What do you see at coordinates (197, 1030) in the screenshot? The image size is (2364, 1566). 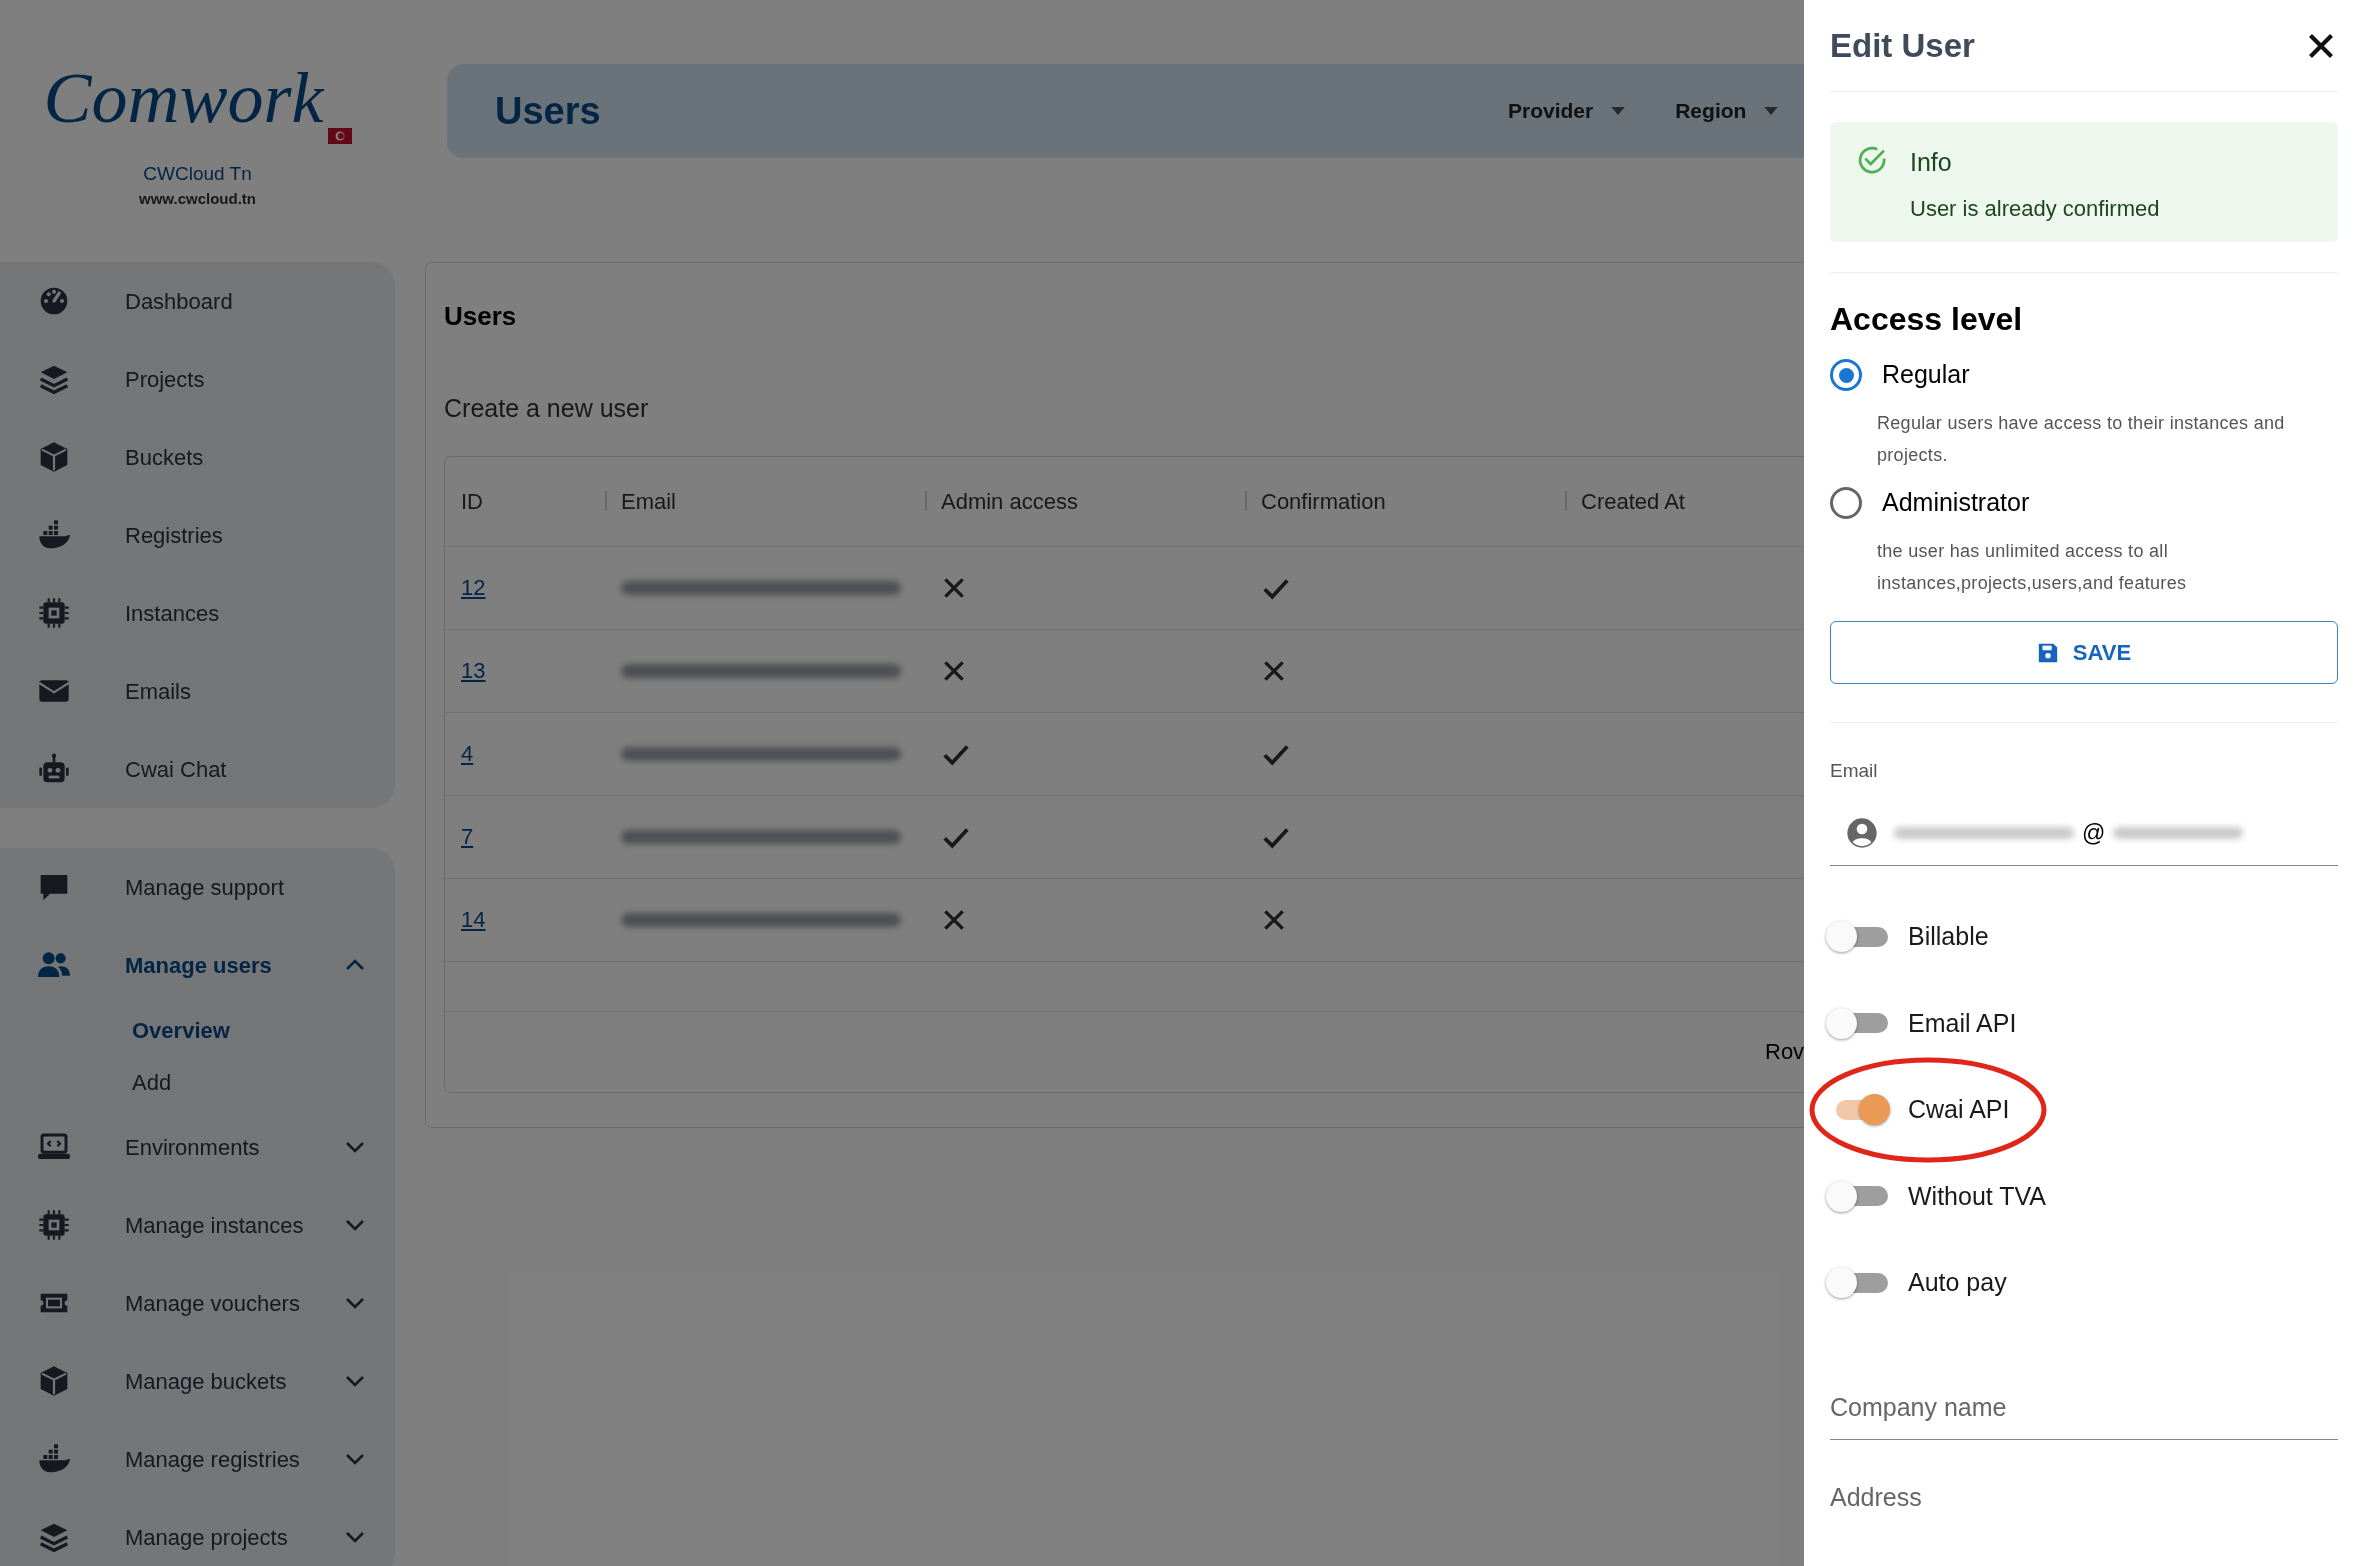 I see `submenu-item: Overview` at bounding box center [197, 1030].